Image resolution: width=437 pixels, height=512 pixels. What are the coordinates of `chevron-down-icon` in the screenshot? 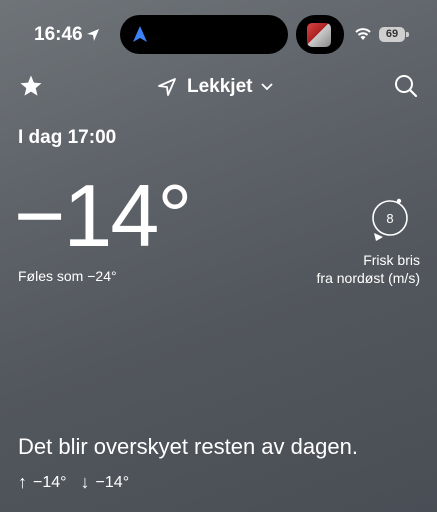 It's located at (267, 87).